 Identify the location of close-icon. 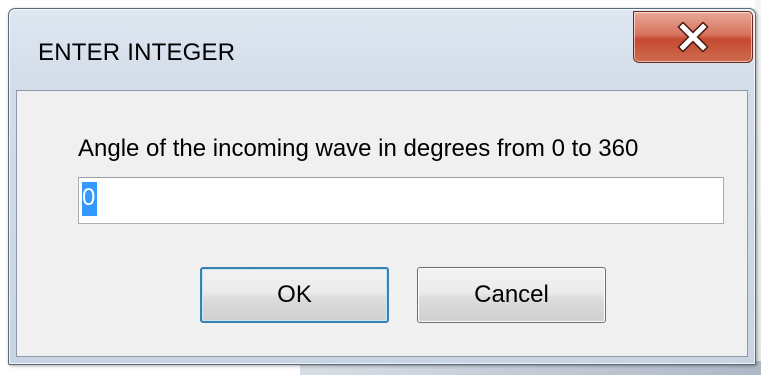
(693, 37).